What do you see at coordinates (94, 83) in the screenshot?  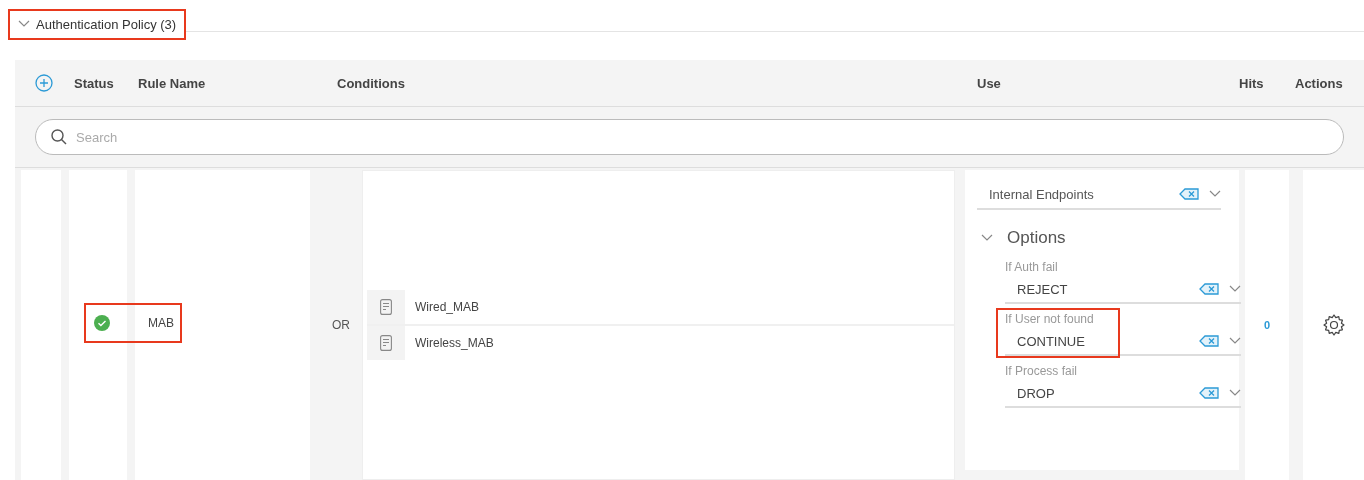 I see `column-header: Status` at bounding box center [94, 83].